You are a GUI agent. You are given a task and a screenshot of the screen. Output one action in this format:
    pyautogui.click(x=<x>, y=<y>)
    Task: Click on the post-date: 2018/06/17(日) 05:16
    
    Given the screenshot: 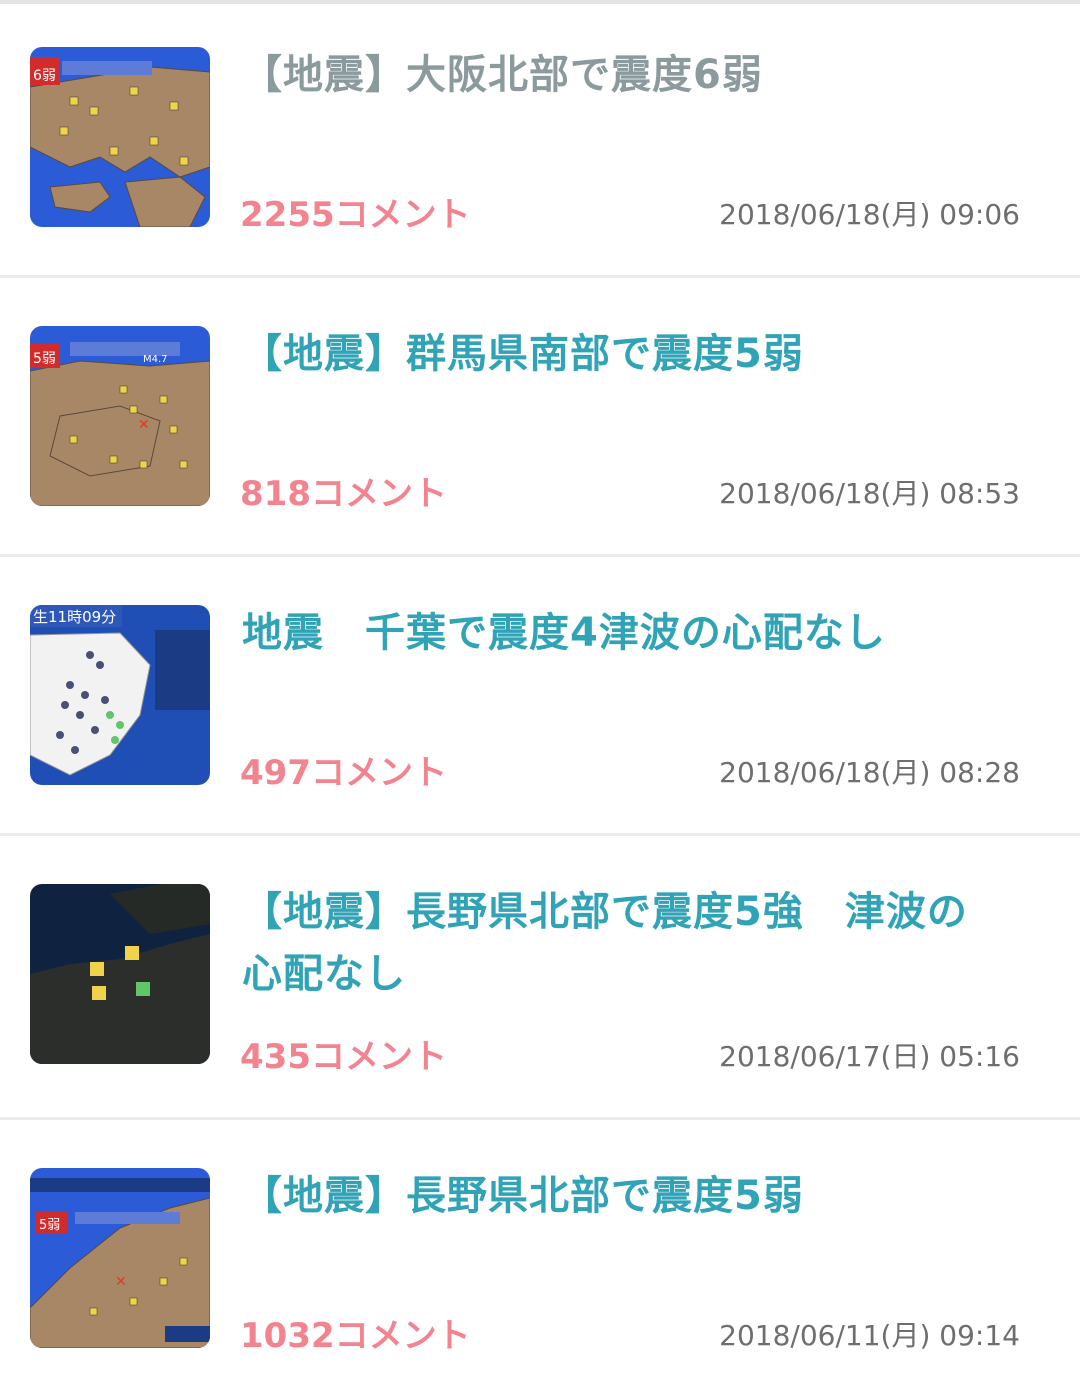 What is the action you would take?
    pyautogui.click(x=869, y=1056)
    